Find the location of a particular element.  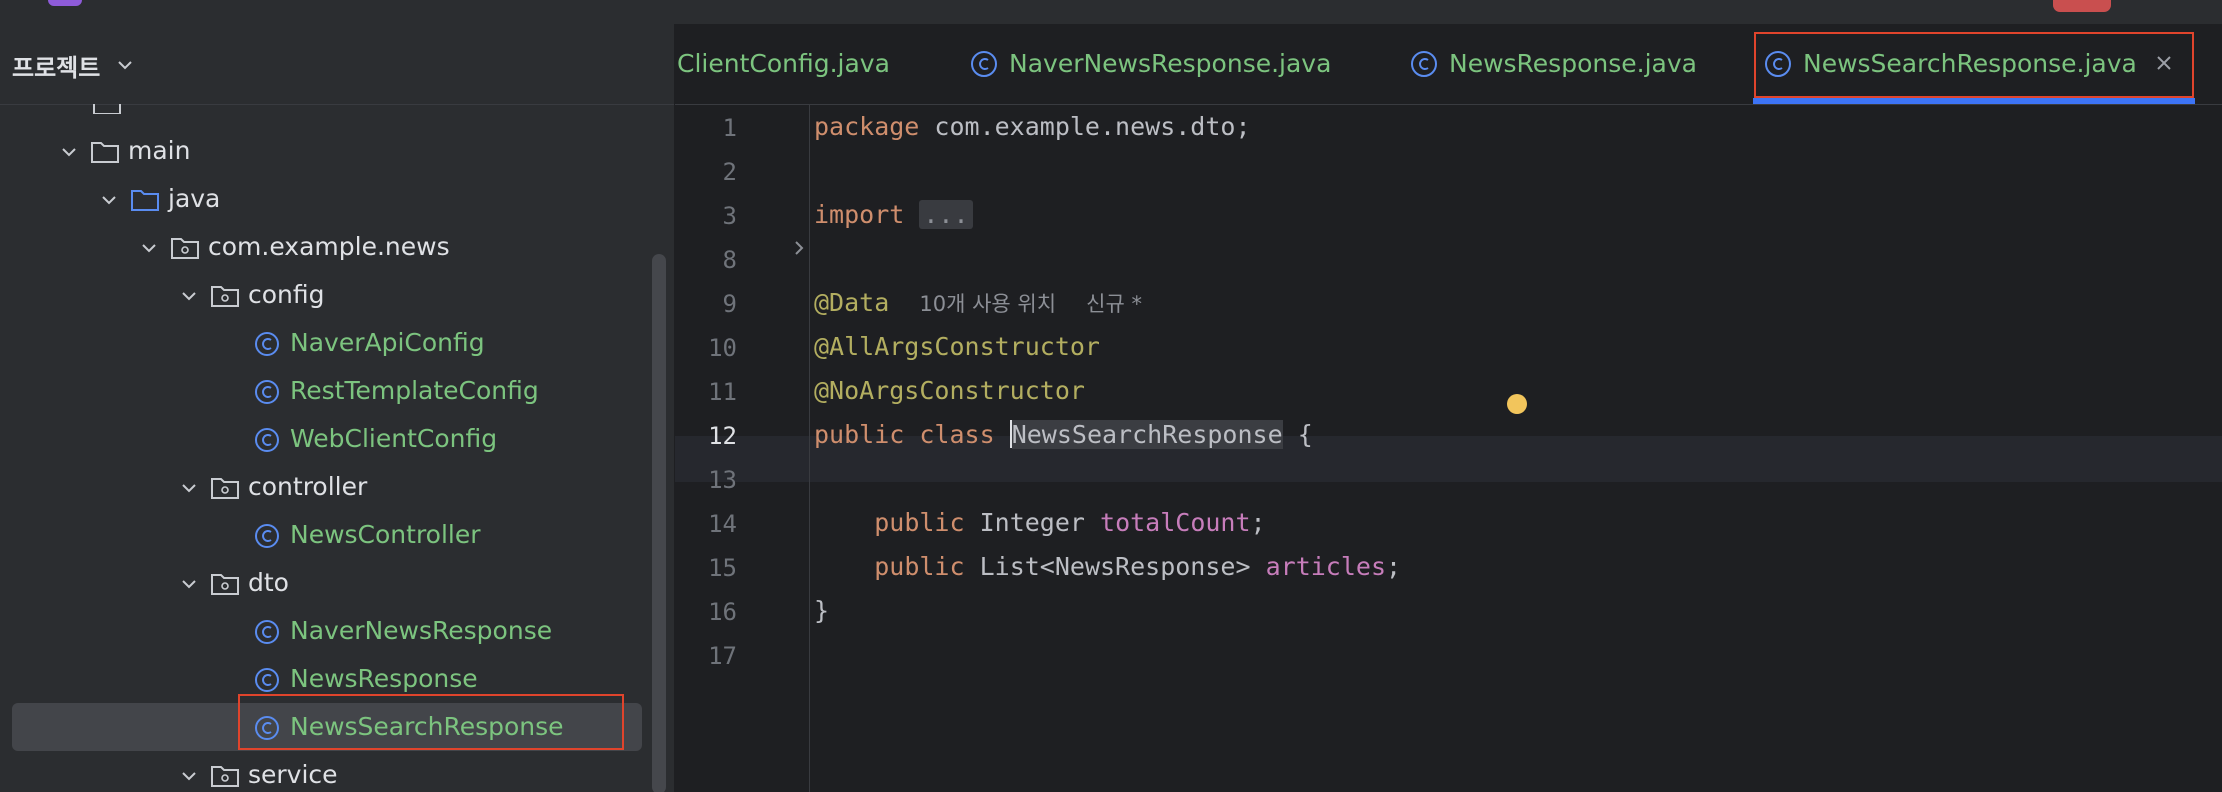

active-tab-indicator is located at coordinates (1974, 101).